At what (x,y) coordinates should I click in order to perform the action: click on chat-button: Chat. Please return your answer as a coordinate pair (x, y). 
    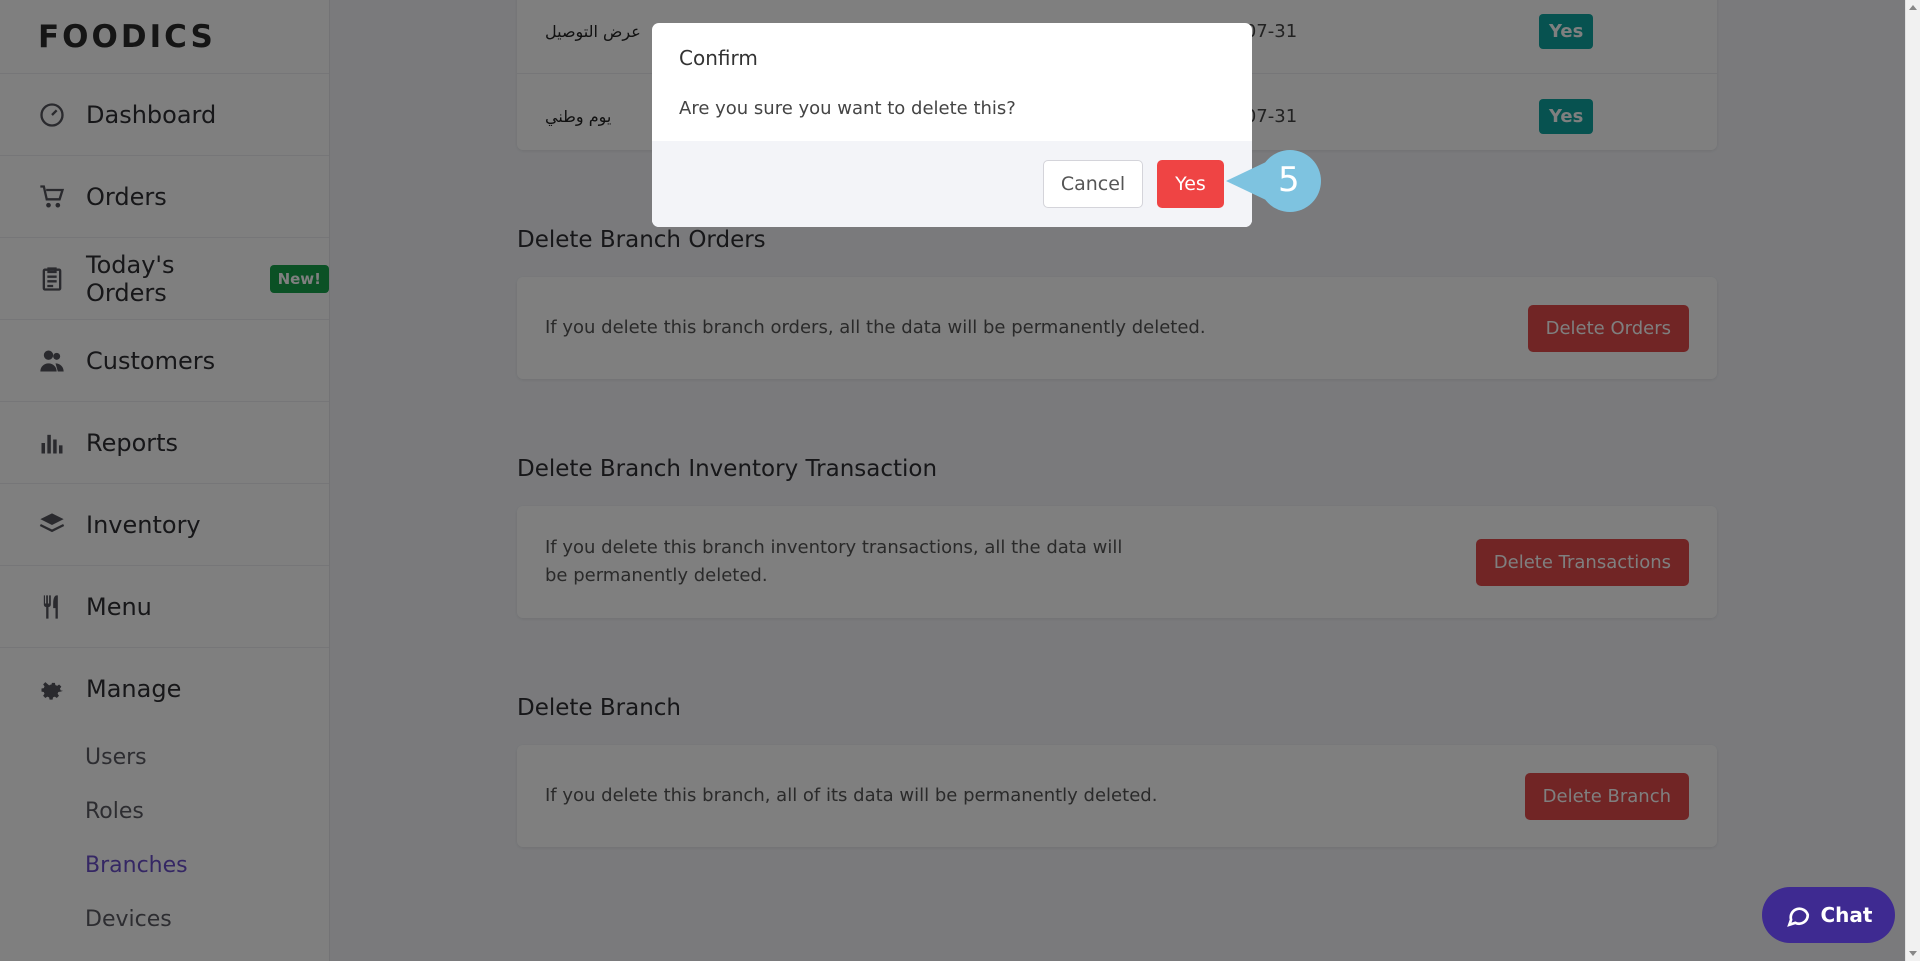
    Looking at the image, I should click on (1828, 915).